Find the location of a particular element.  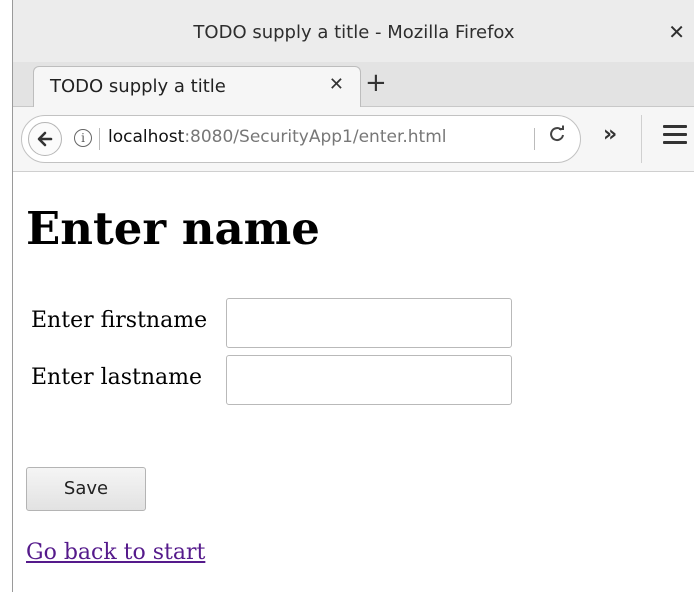

info-icon: i is located at coordinates (83, 138).